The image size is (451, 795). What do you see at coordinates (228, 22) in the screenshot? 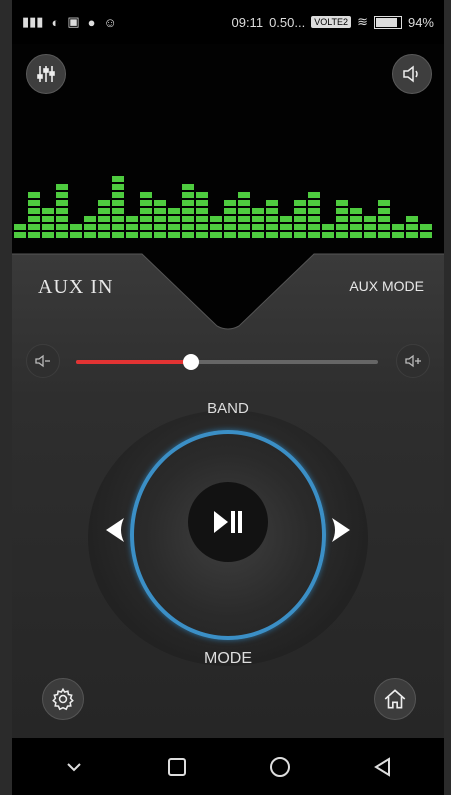
I see `status-bar: ▮▮▮ ◐ ▣ ● ☺ 09:11 0.50... VOLTE2 ≋ 94%` at bounding box center [228, 22].